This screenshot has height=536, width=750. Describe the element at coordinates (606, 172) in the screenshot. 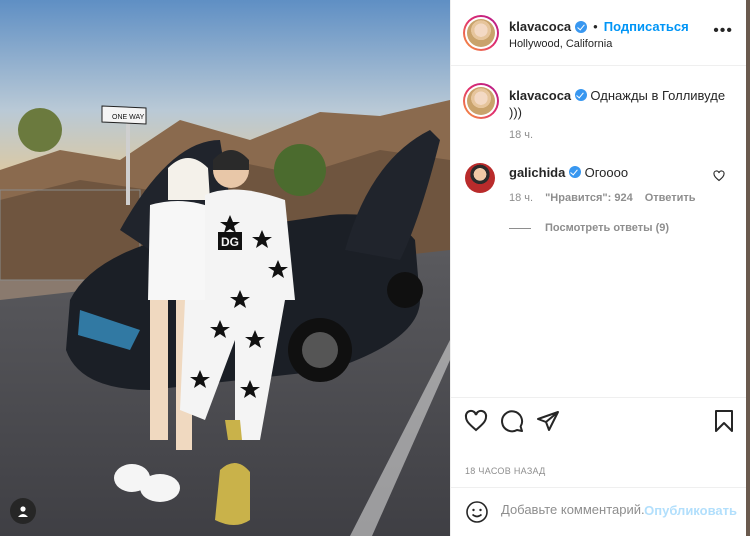

I see `comment-text: Огоооо` at that location.